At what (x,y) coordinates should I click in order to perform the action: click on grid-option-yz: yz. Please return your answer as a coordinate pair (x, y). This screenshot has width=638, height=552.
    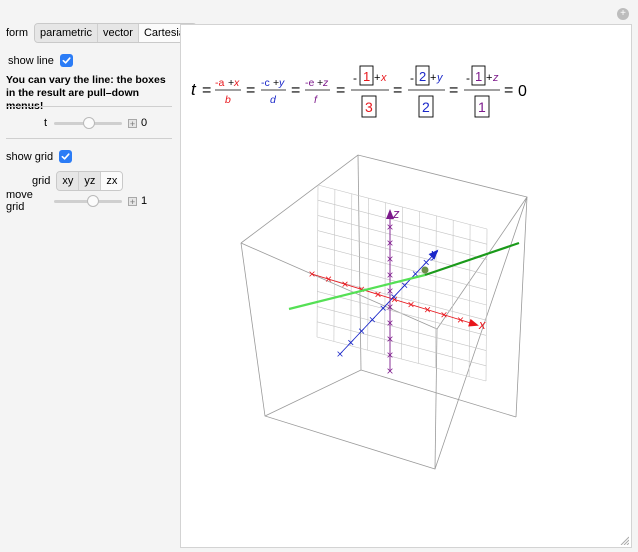
    Looking at the image, I should click on (90, 181).